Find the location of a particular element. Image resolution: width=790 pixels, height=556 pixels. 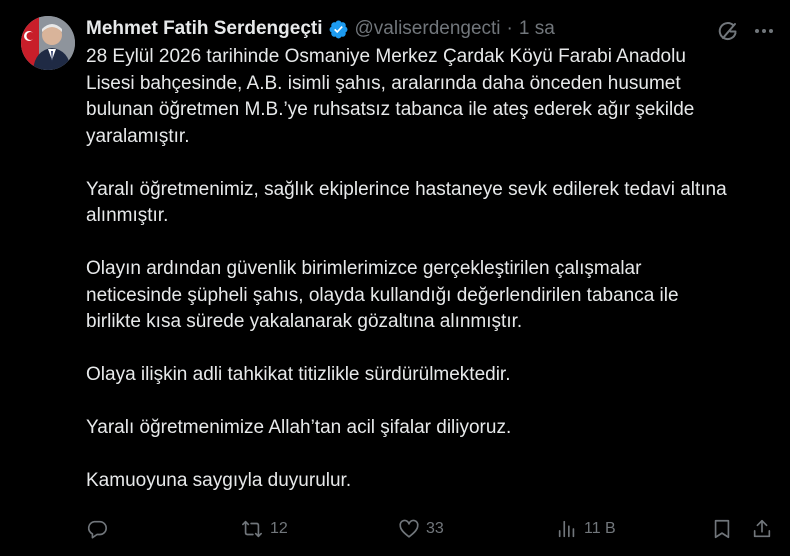

share-button is located at coordinates (762, 529).